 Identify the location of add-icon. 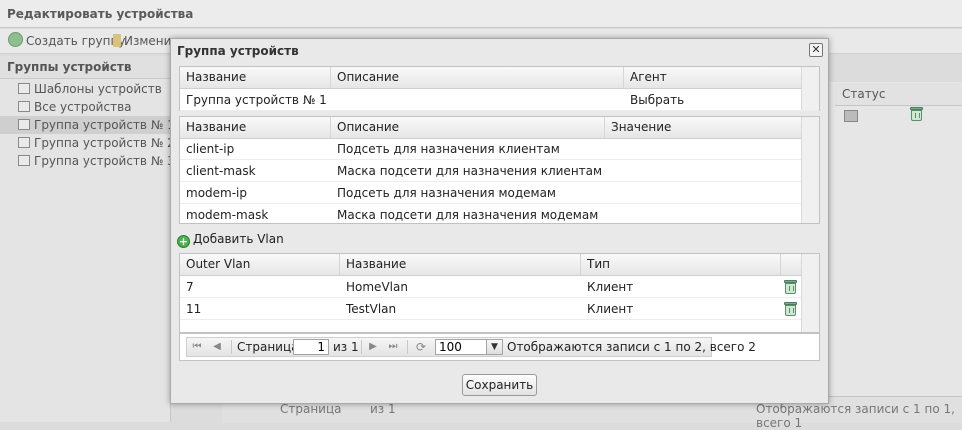
(15, 39).